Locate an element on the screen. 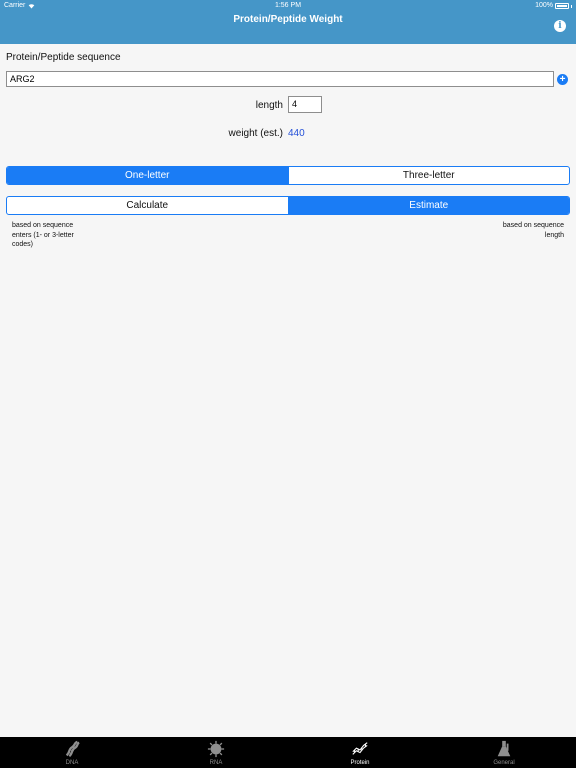 The image size is (576, 768). status-bar: Carrier 1:56 PM 100% is located at coordinates (288, 6).